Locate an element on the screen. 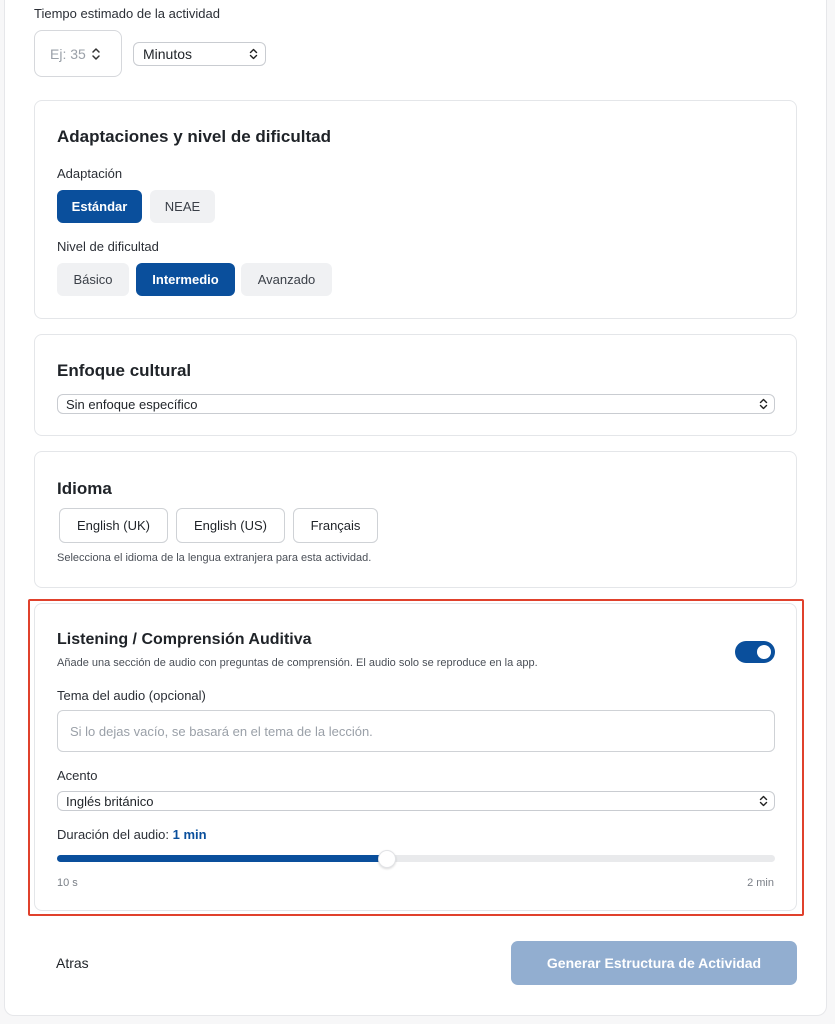  time-unit-select: Minutos is located at coordinates (199, 54).